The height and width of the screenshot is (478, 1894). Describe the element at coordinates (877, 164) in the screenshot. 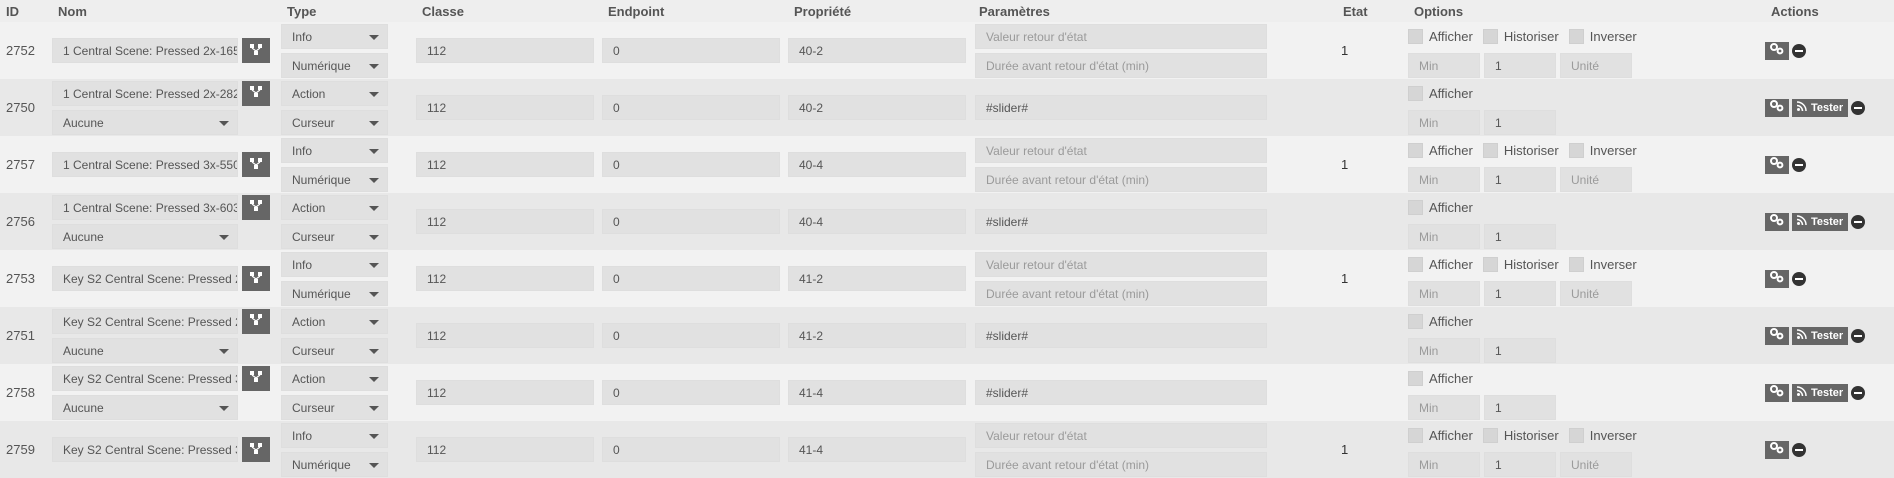

I see `propriete-input: 40-4` at that location.